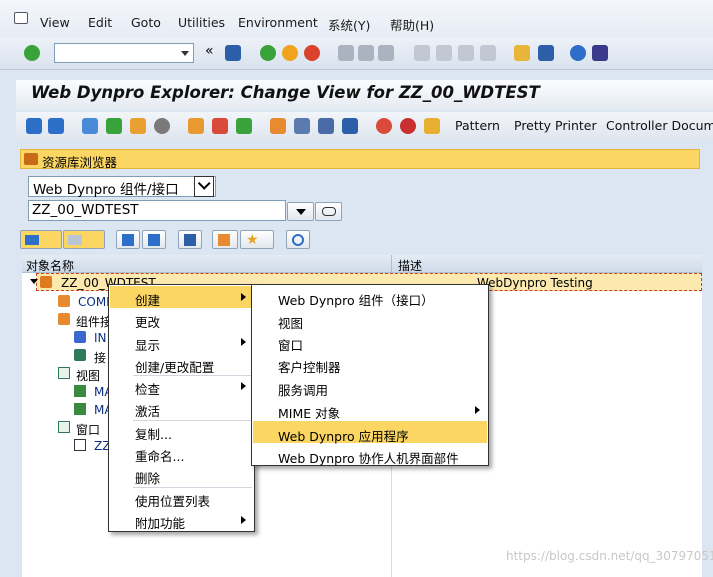  I want to click on command-field, so click(124, 53).